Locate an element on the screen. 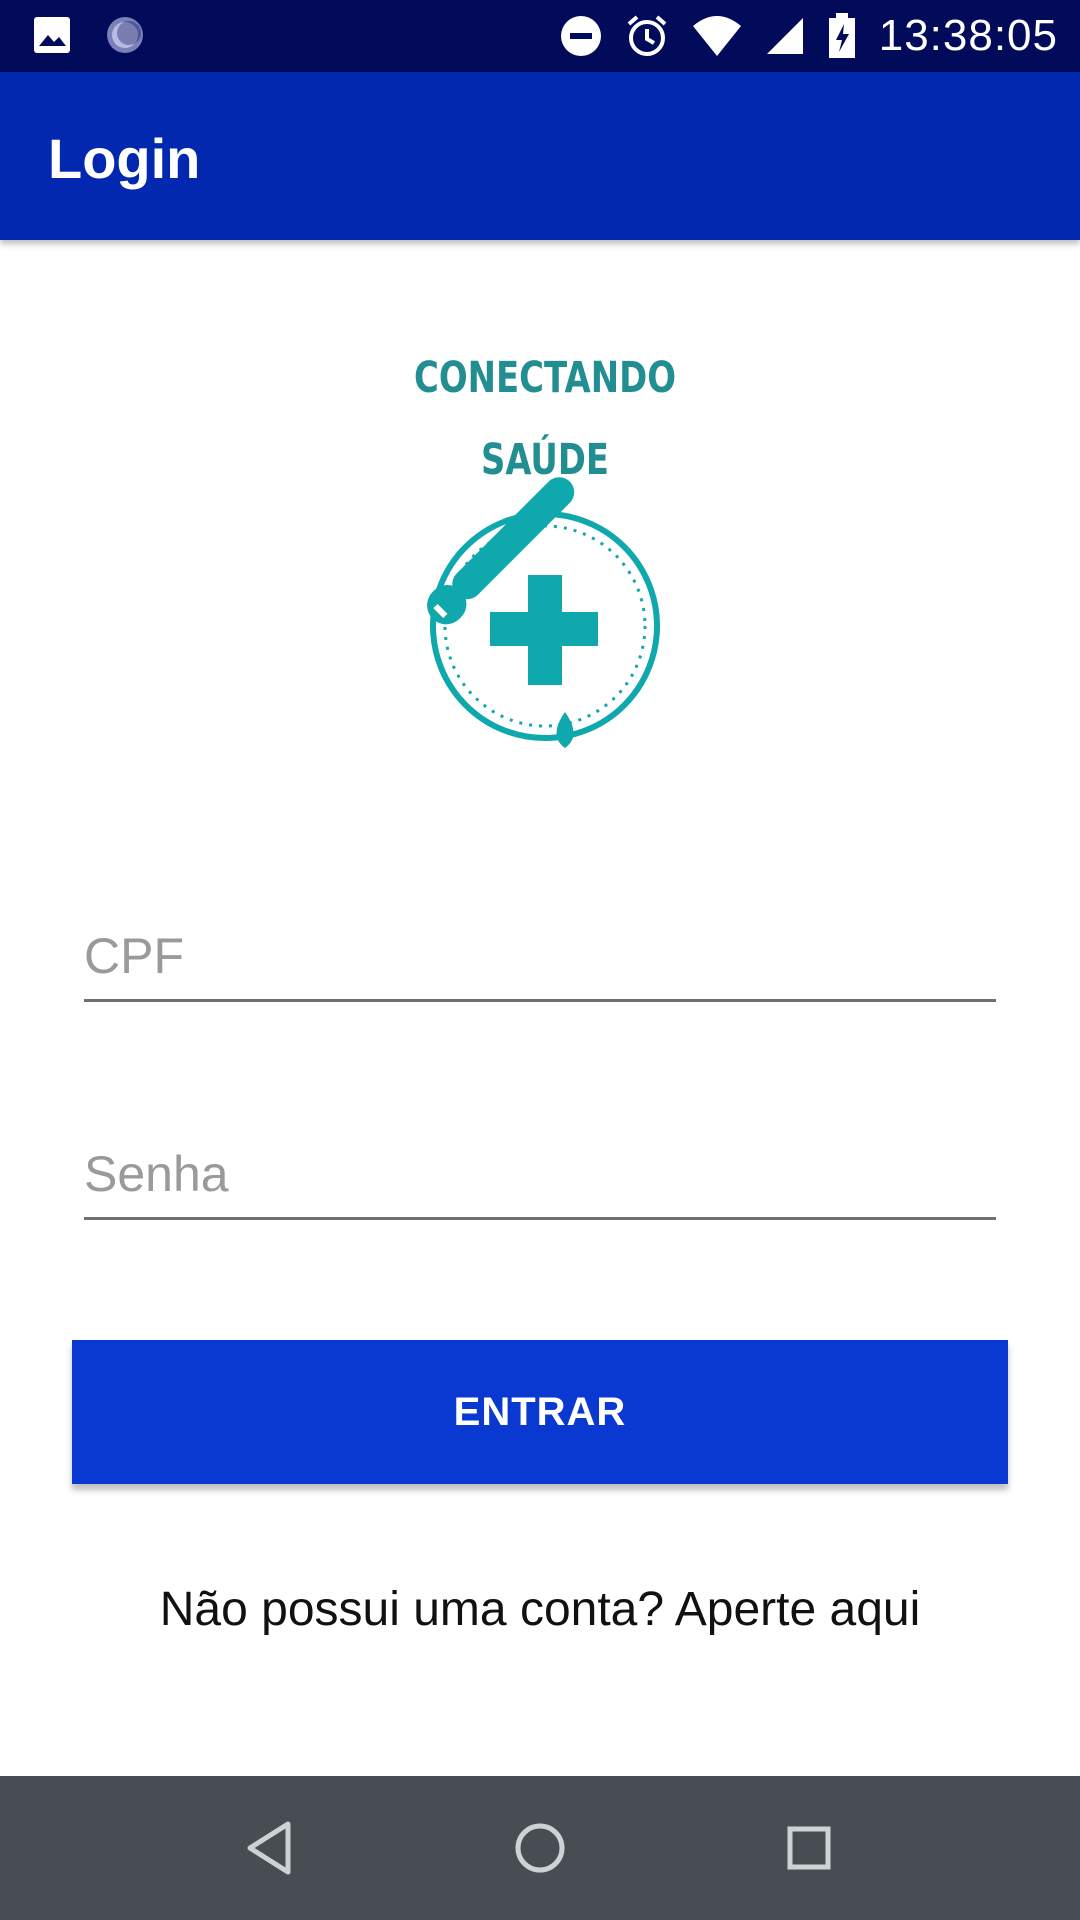 The width and height of the screenshot is (1080, 1920). cell-signal-icon is located at coordinates (784, 36).